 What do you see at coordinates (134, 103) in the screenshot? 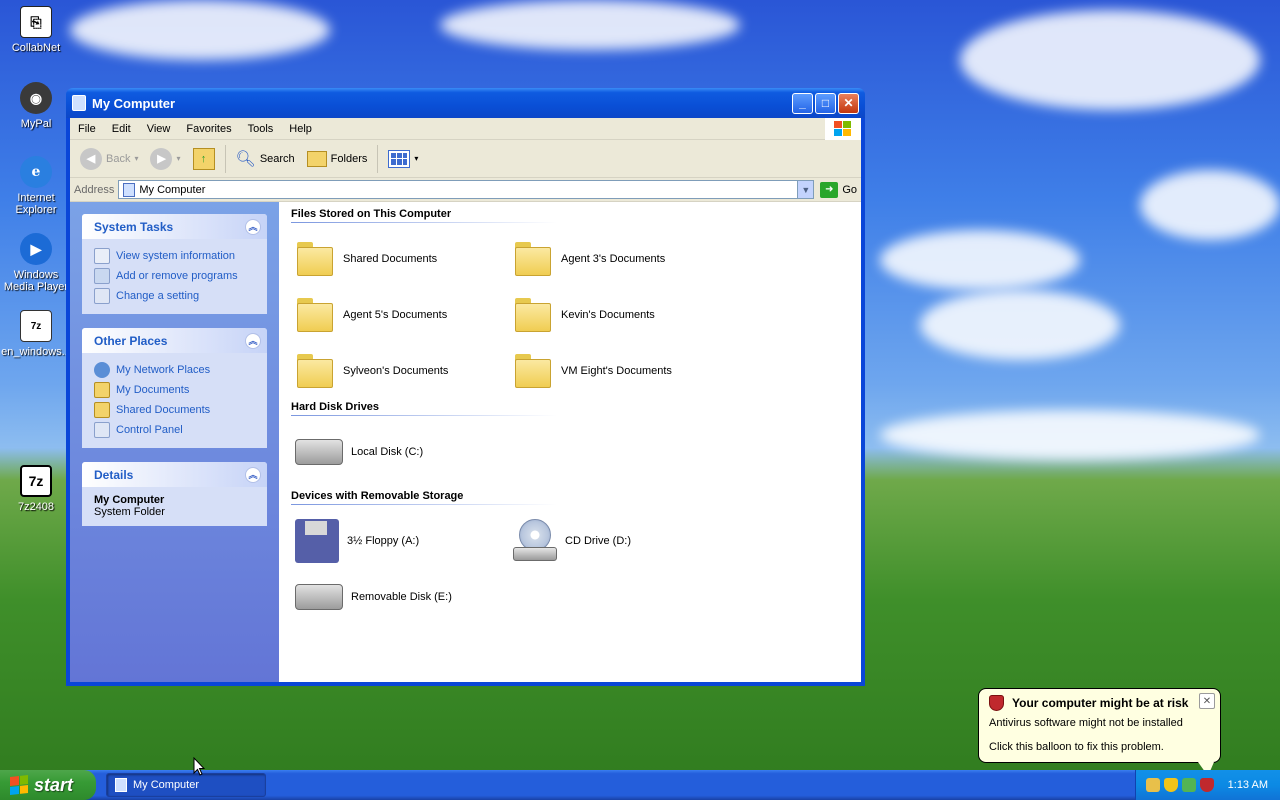
I see `window-title: My Computer` at bounding box center [134, 103].